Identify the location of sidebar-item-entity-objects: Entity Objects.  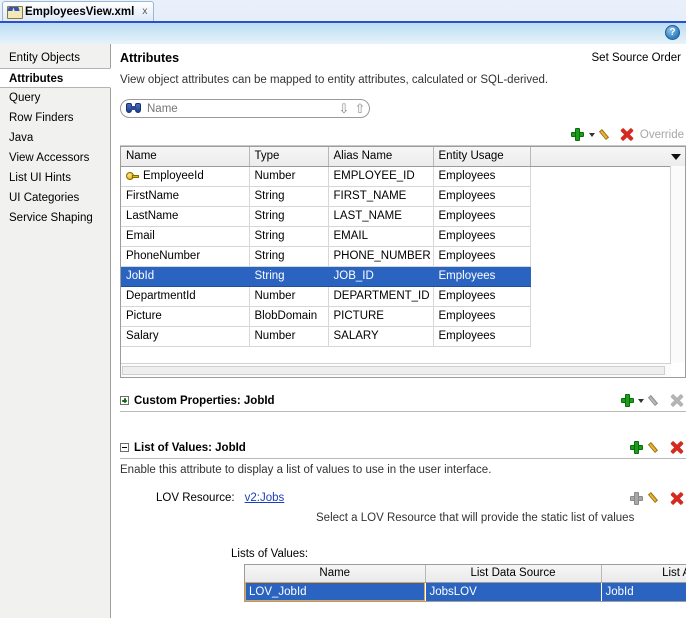
(55, 58).